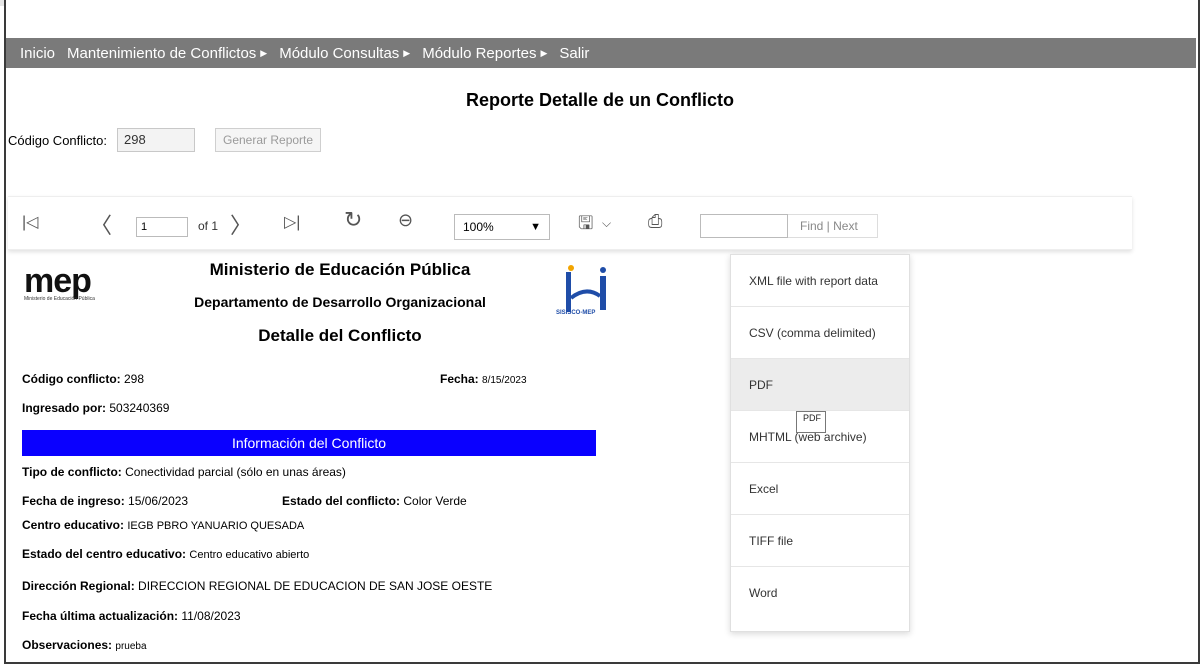 This screenshot has width=1200, height=666. I want to click on date-row: Fecha: 8/15/2023, so click(483, 379).